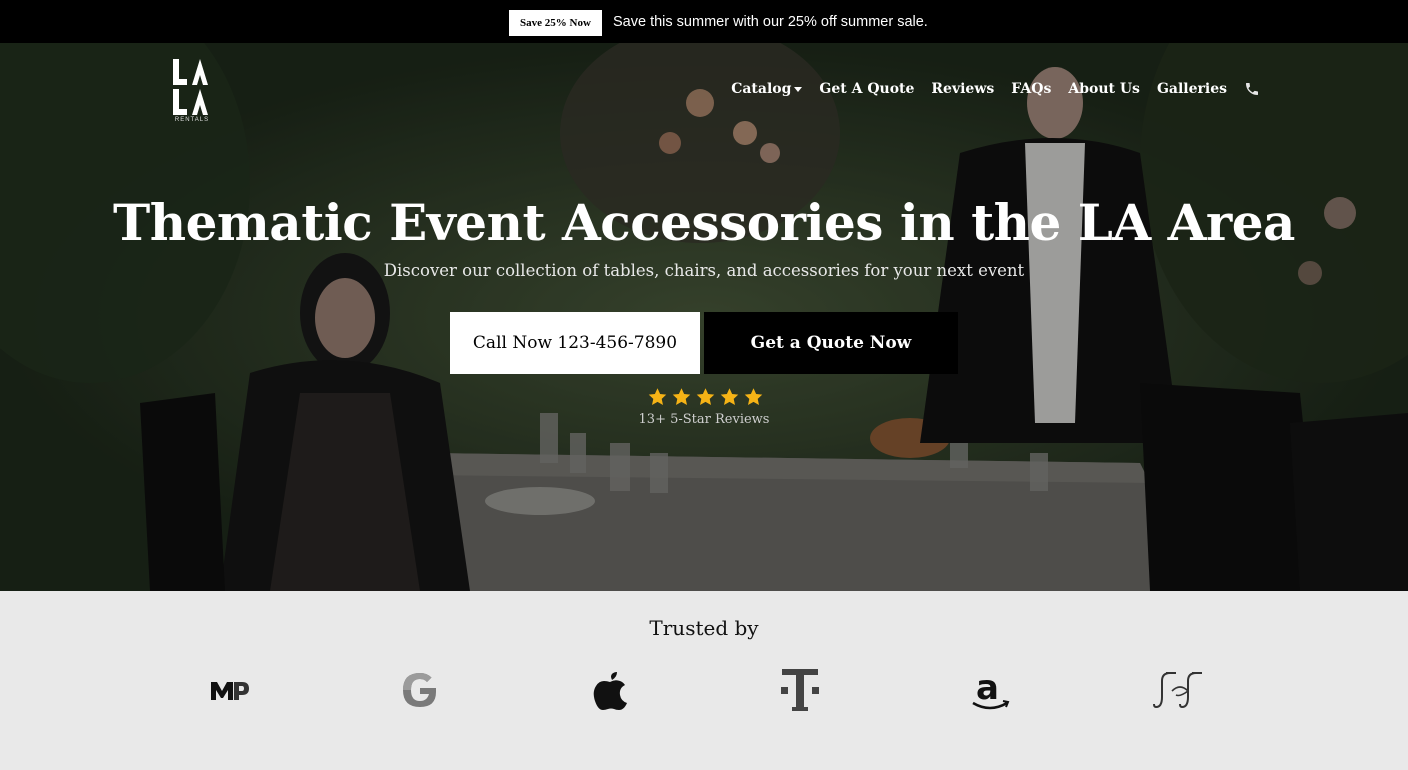  What do you see at coordinates (1031, 89) in the screenshot?
I see `nav-item-faqs: FAQs` at bounding box center [1031, 89].